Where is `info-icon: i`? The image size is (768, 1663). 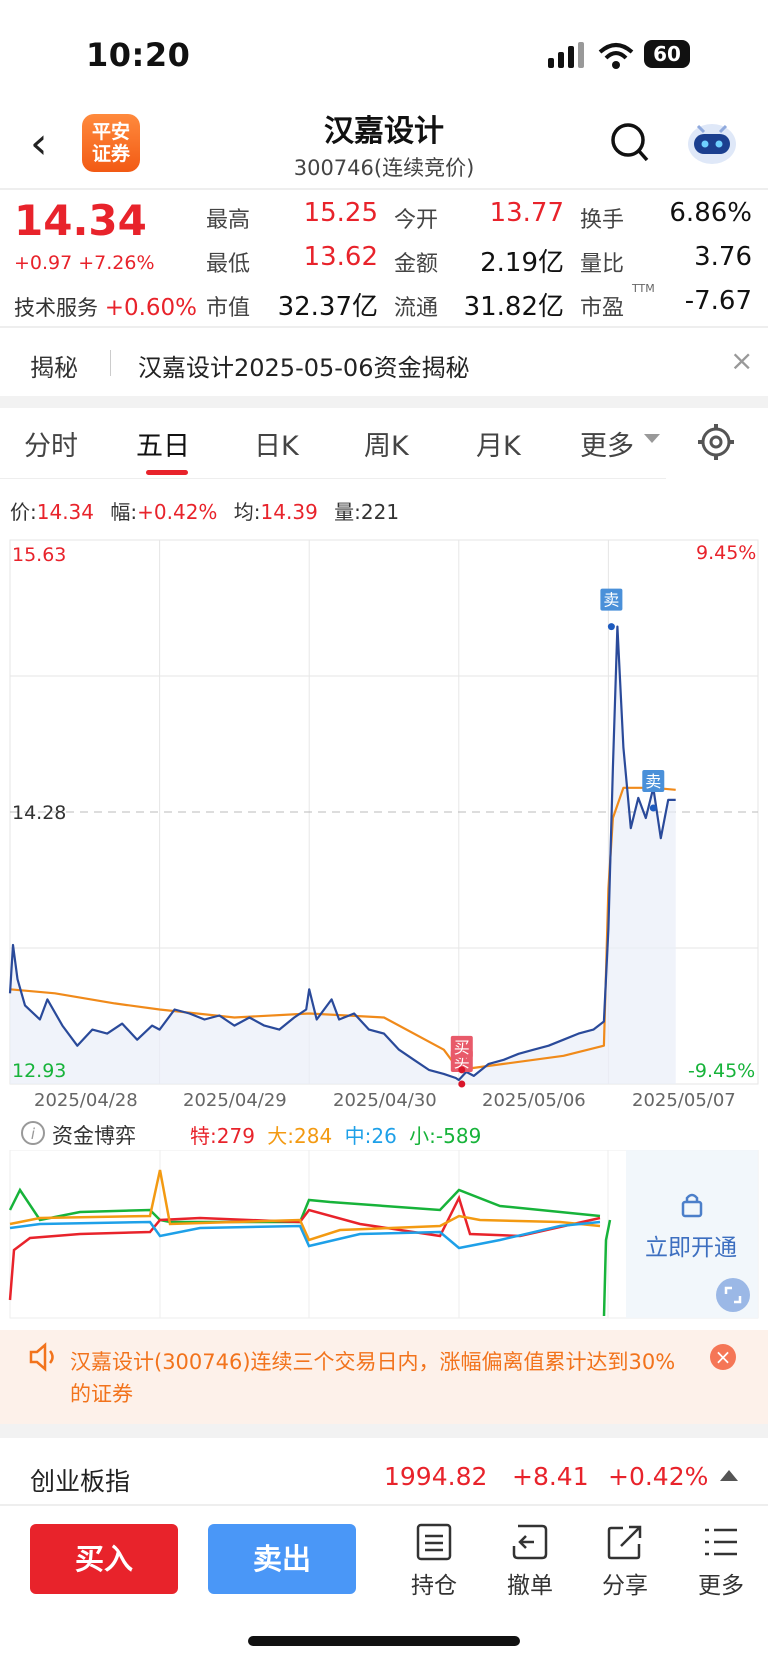 info-icon: i is located at coordinates (33, 1133).